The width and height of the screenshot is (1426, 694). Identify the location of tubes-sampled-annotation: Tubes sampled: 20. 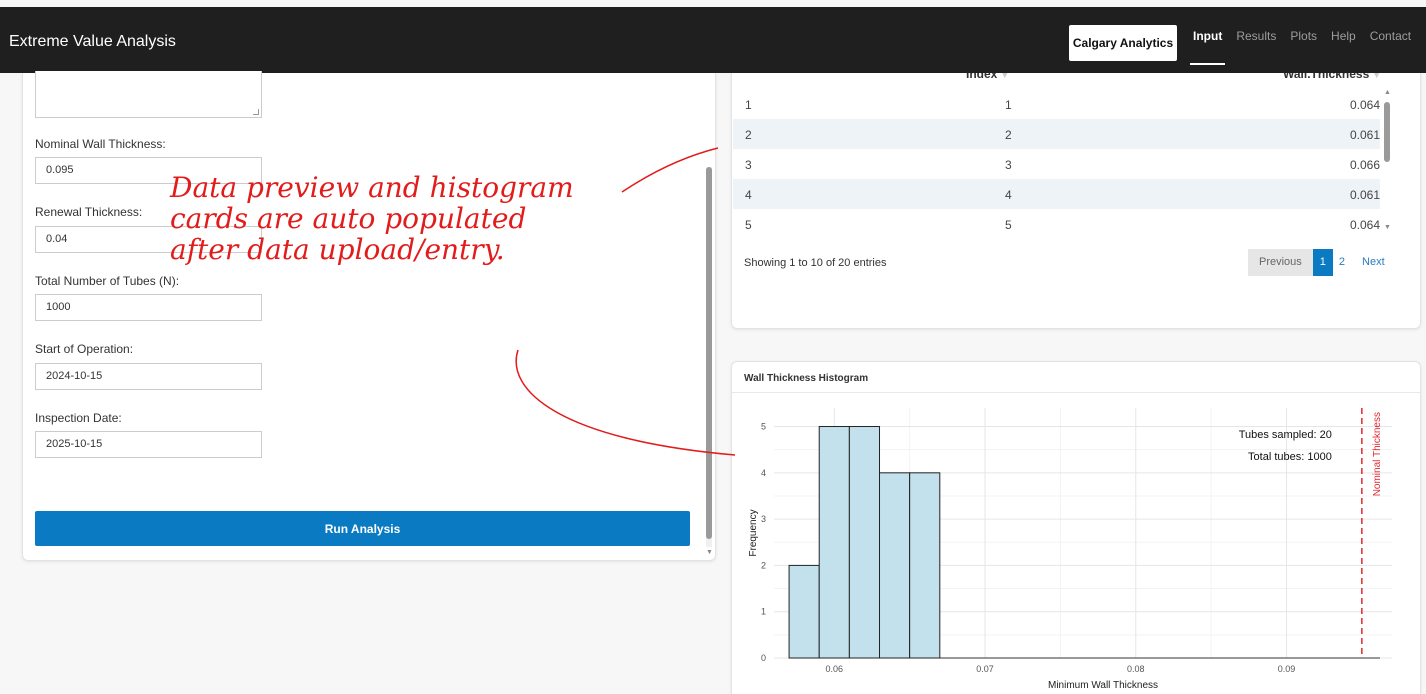
(1285, 435).